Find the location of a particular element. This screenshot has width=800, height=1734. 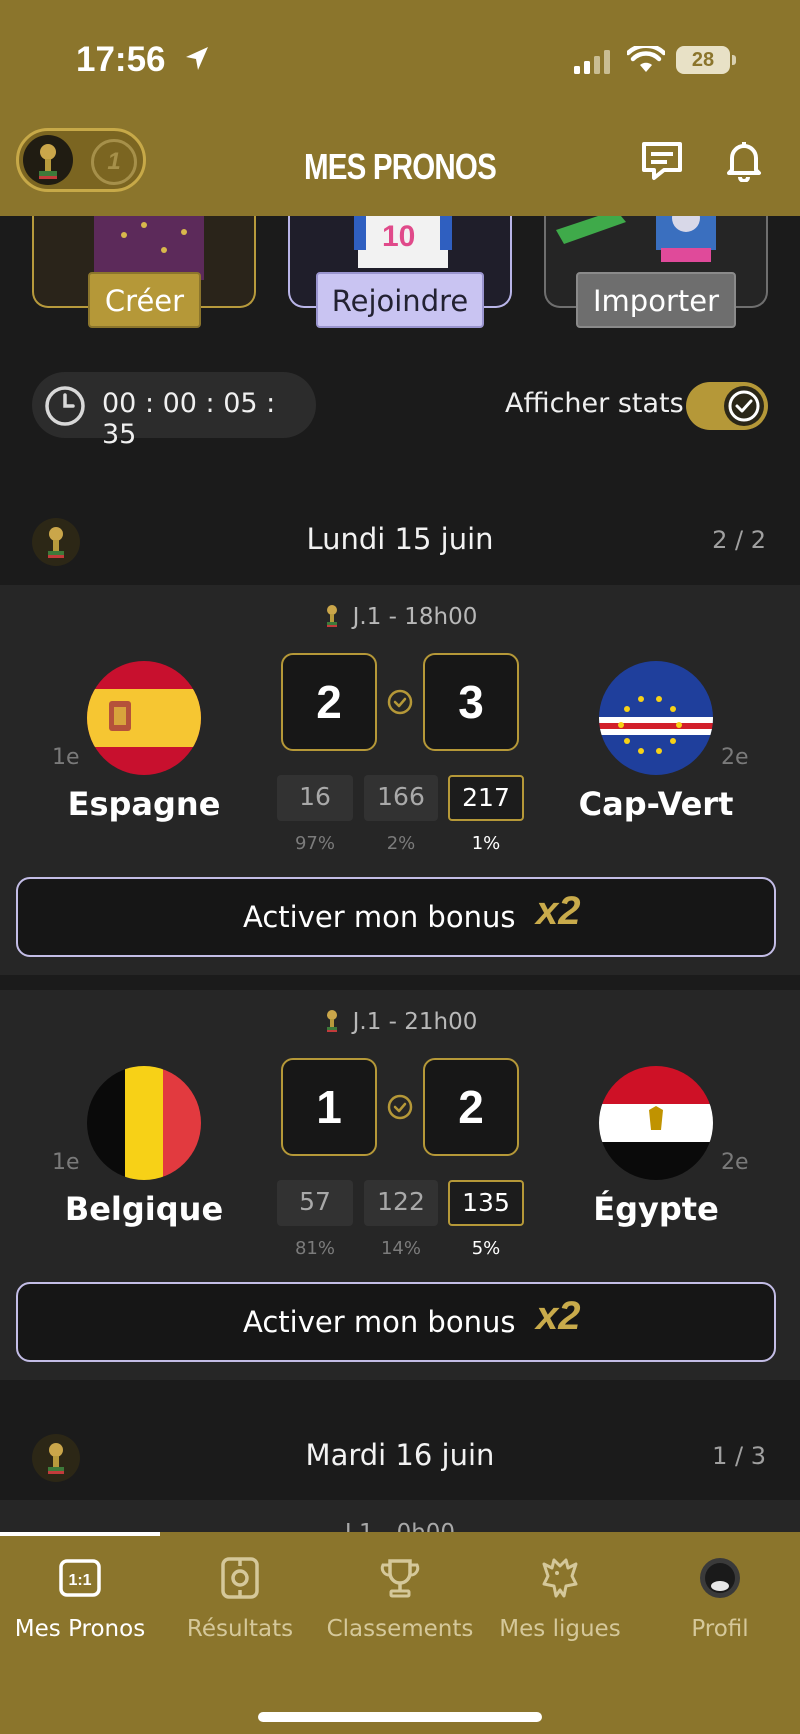

day-header: Lundi 15 juin 2 / 2 is located at coordinates (400, 540).